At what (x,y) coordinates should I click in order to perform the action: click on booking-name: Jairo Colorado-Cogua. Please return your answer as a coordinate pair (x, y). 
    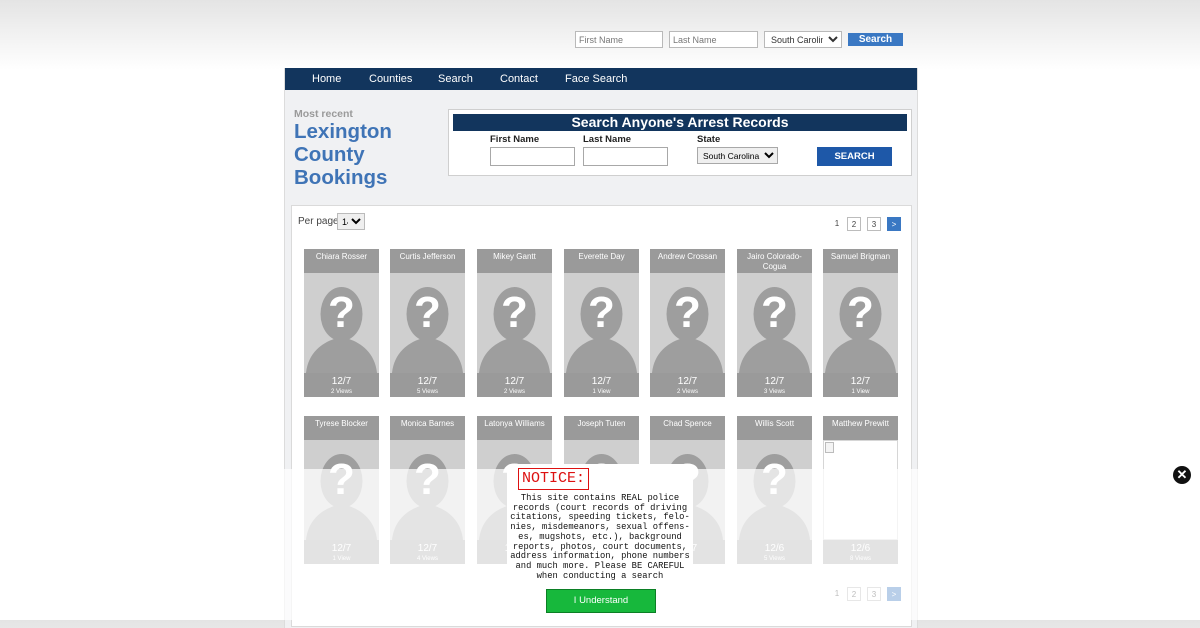
    Looking at the image, I should click on (774, 261).